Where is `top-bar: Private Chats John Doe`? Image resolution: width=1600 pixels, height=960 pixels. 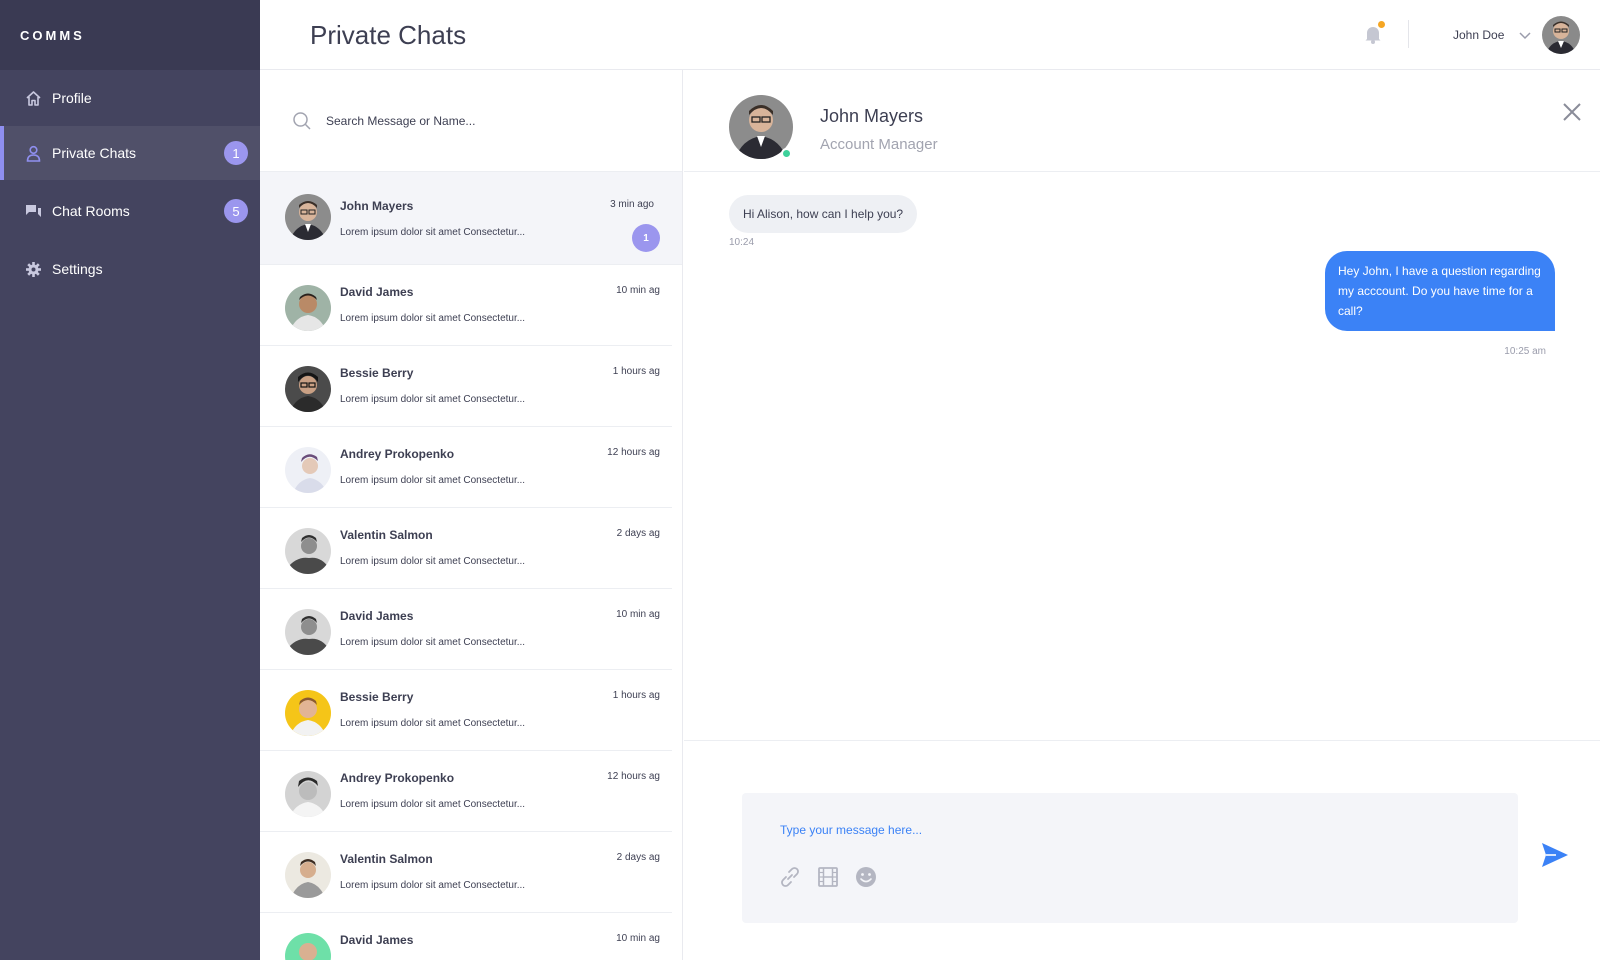
top-bar: Private Chats John Doe is located at coordinates (930, 35).